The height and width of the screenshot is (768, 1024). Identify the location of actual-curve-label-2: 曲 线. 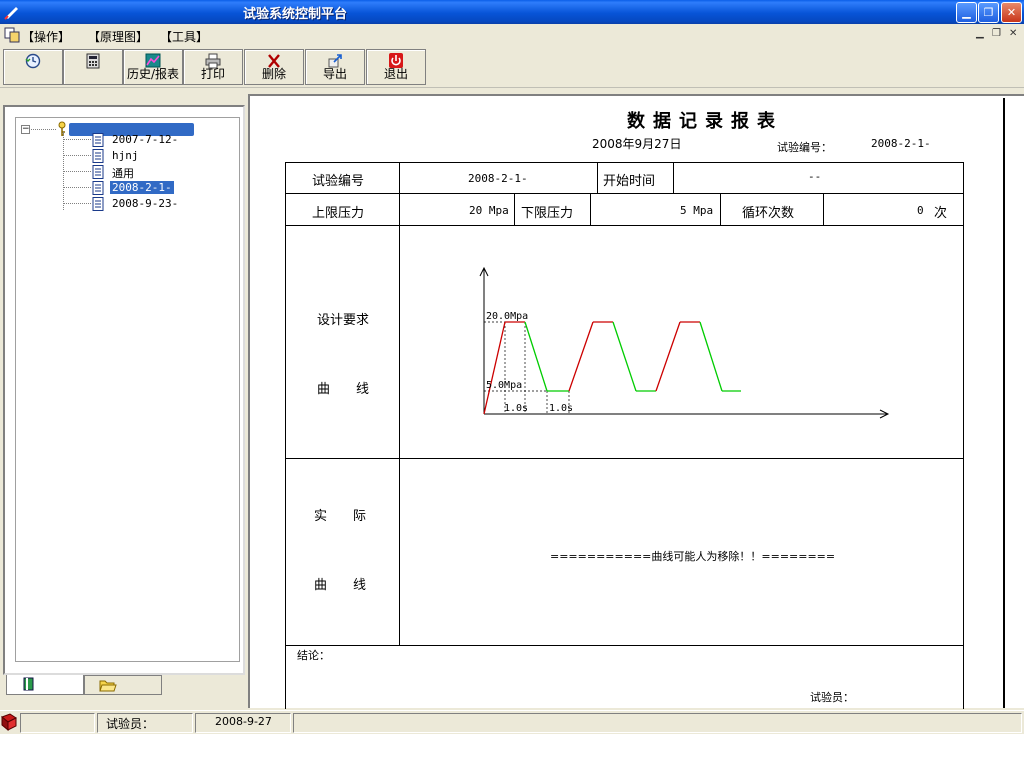
(340, 585).